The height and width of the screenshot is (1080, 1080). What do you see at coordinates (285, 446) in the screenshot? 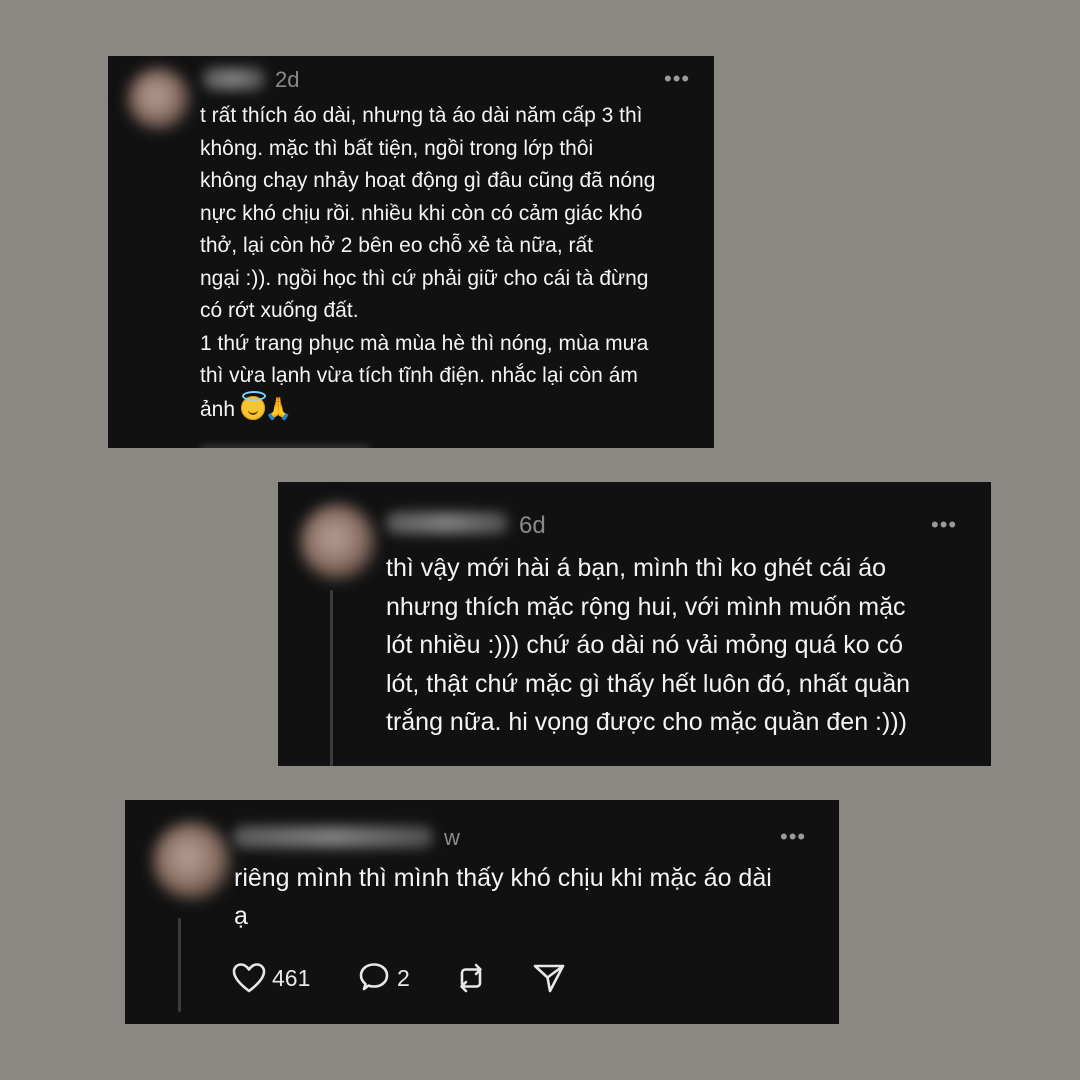
I see `cut-off-row` at bounding box center [285, 446].